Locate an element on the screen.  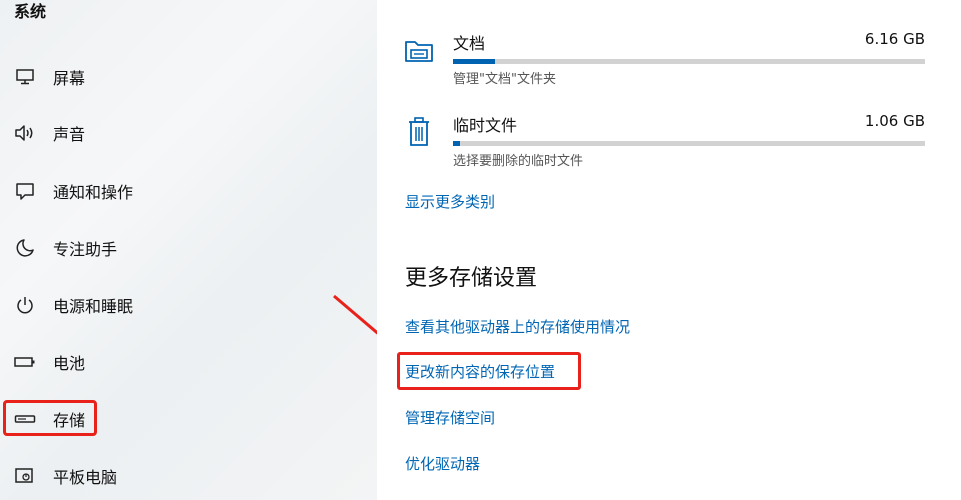
battery-icon is located at coordinates (25, 362).